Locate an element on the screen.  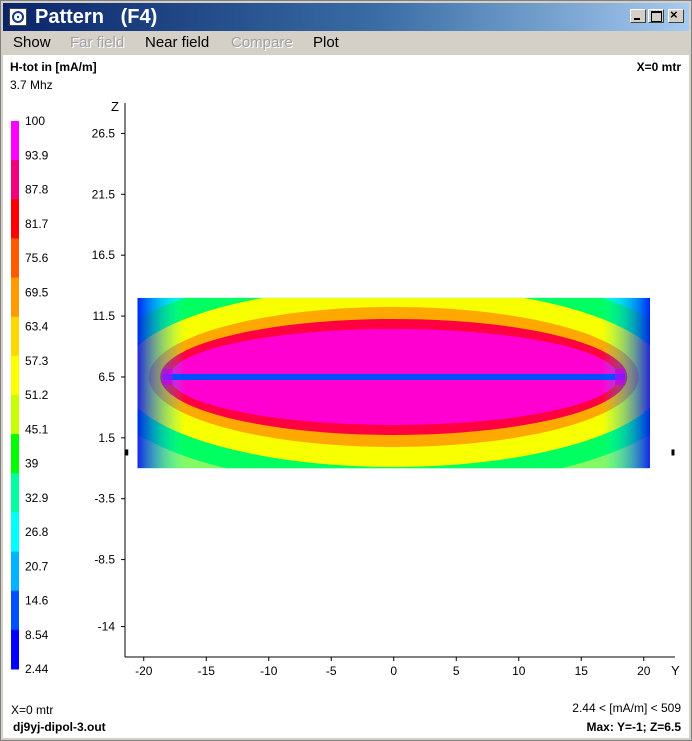
legend-value: 51.2 is located at coordinates (37, 395).